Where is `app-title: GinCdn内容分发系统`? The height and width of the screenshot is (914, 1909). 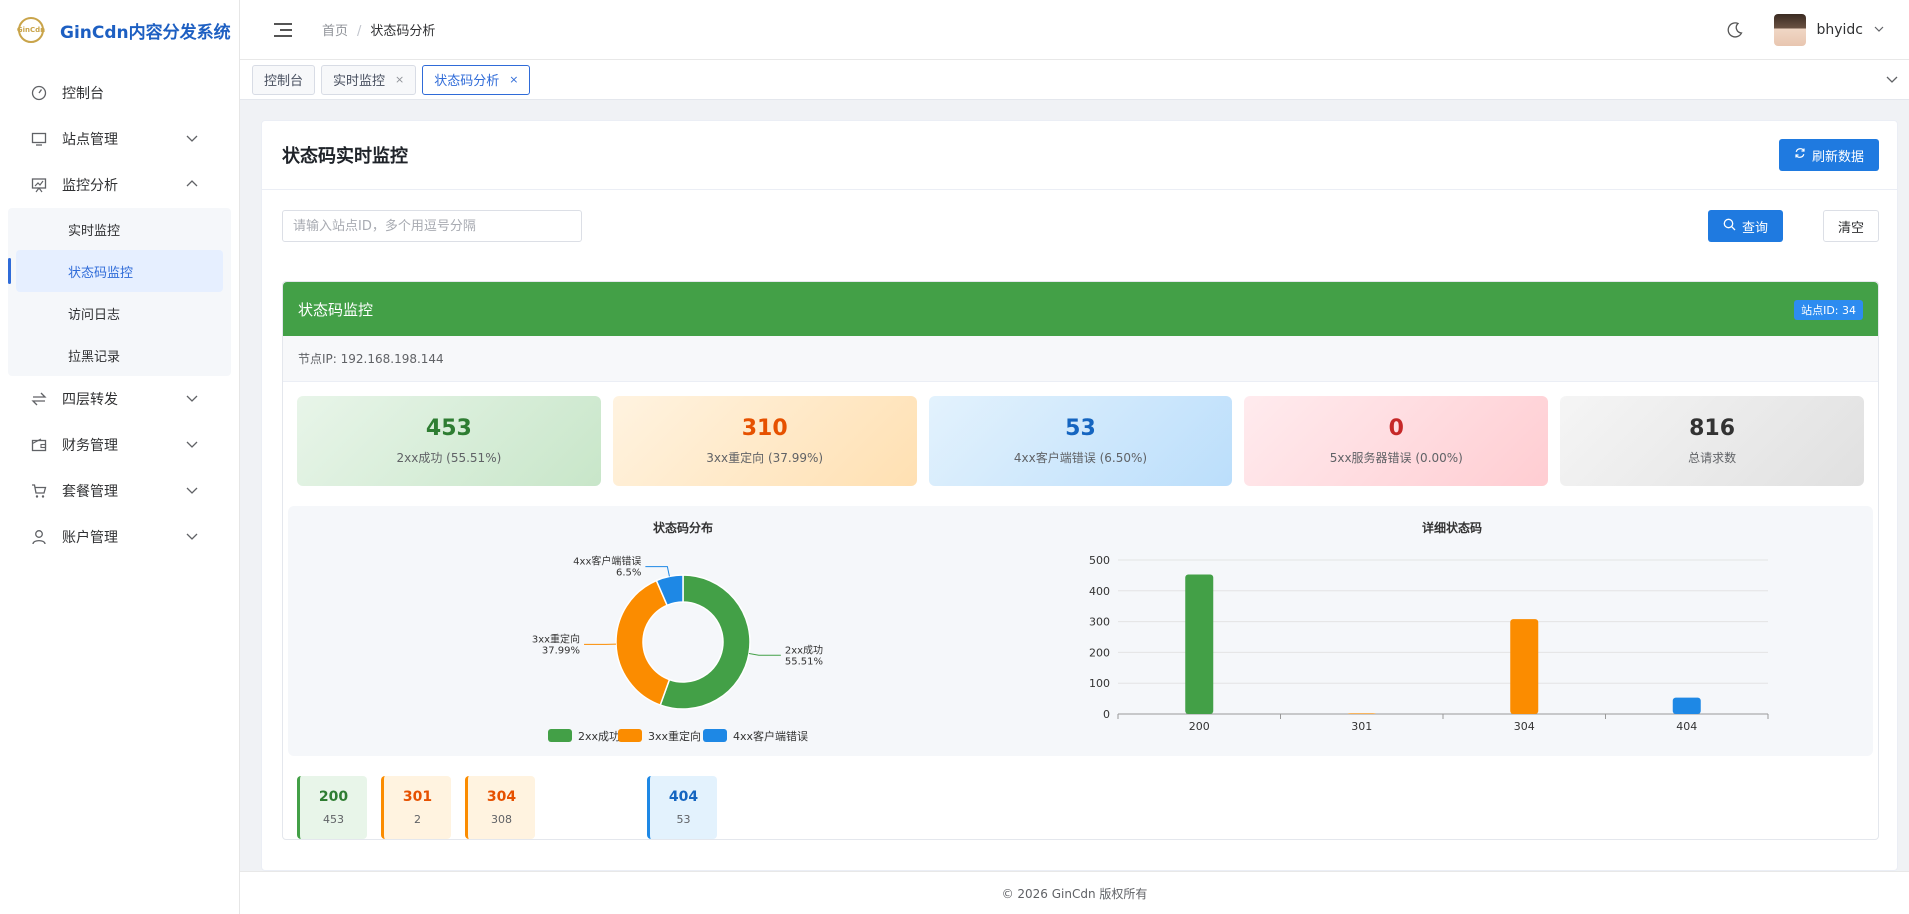
app-title: GinCdn内容分发系统 is located at coordinates (145, 32).